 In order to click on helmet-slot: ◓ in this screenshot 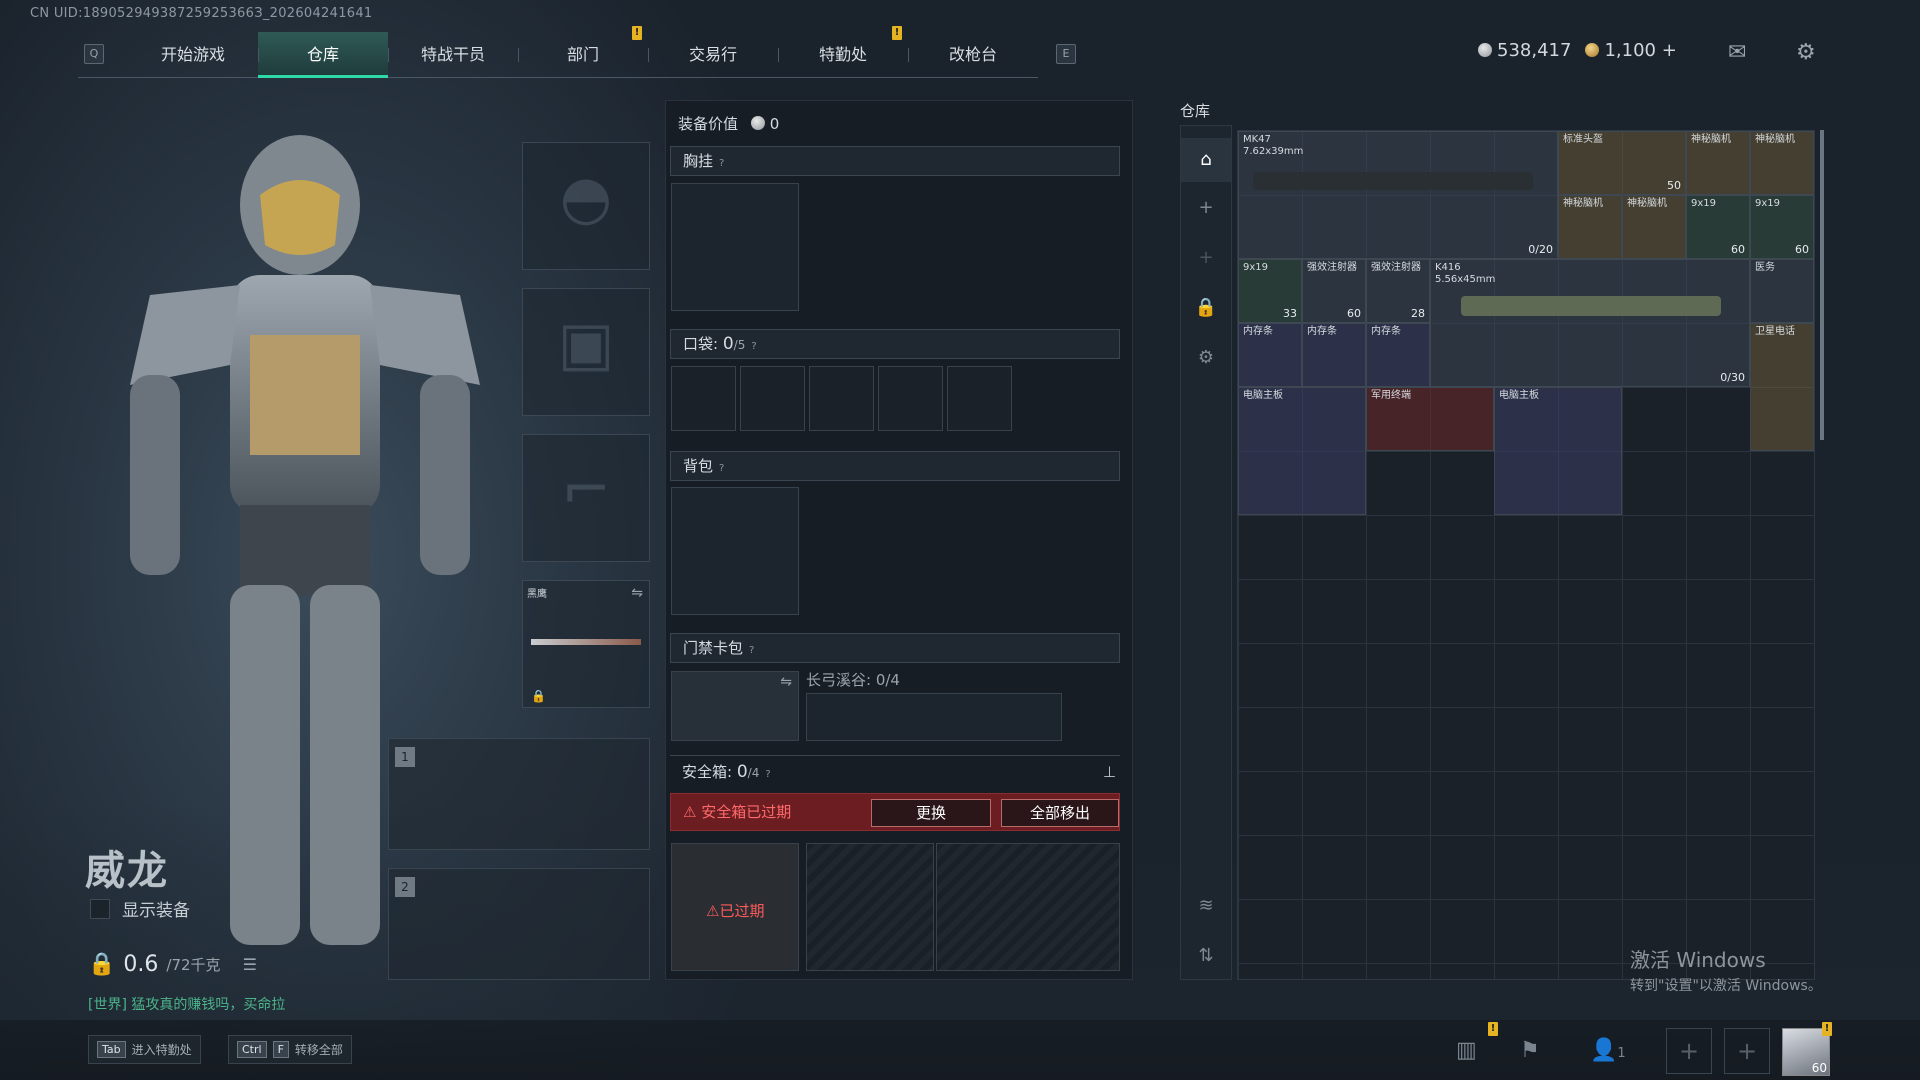, I will do `click(586, 206)`.